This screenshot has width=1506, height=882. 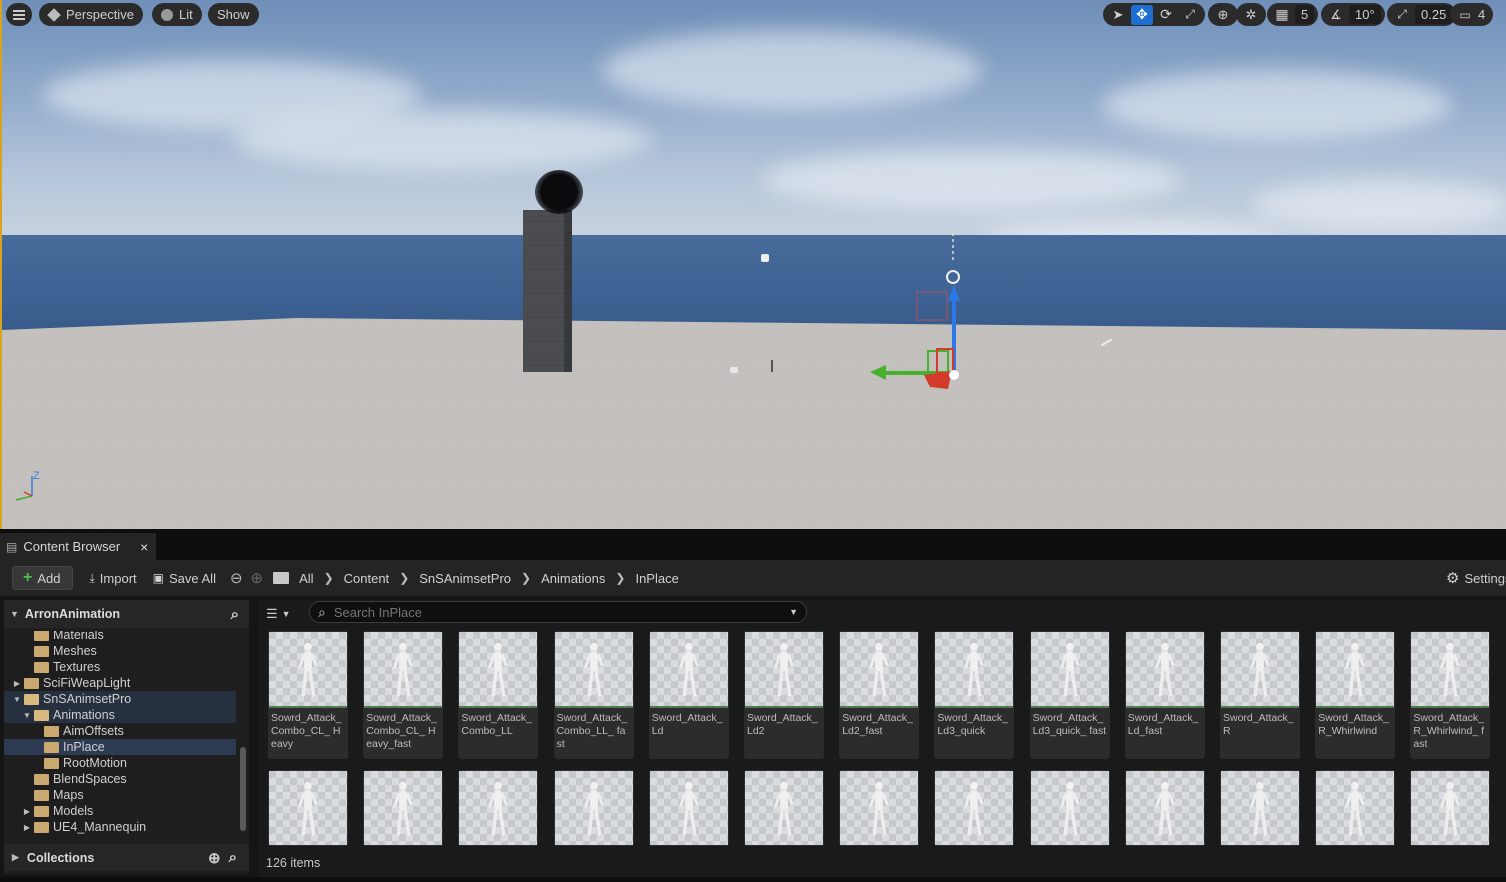 What do you see at coordinates (1450, 695) in the screenshot?
I see `asset-tile: Sword_Attack_ R_Whirlwind_ fast` at bounding box center [1450, 695].